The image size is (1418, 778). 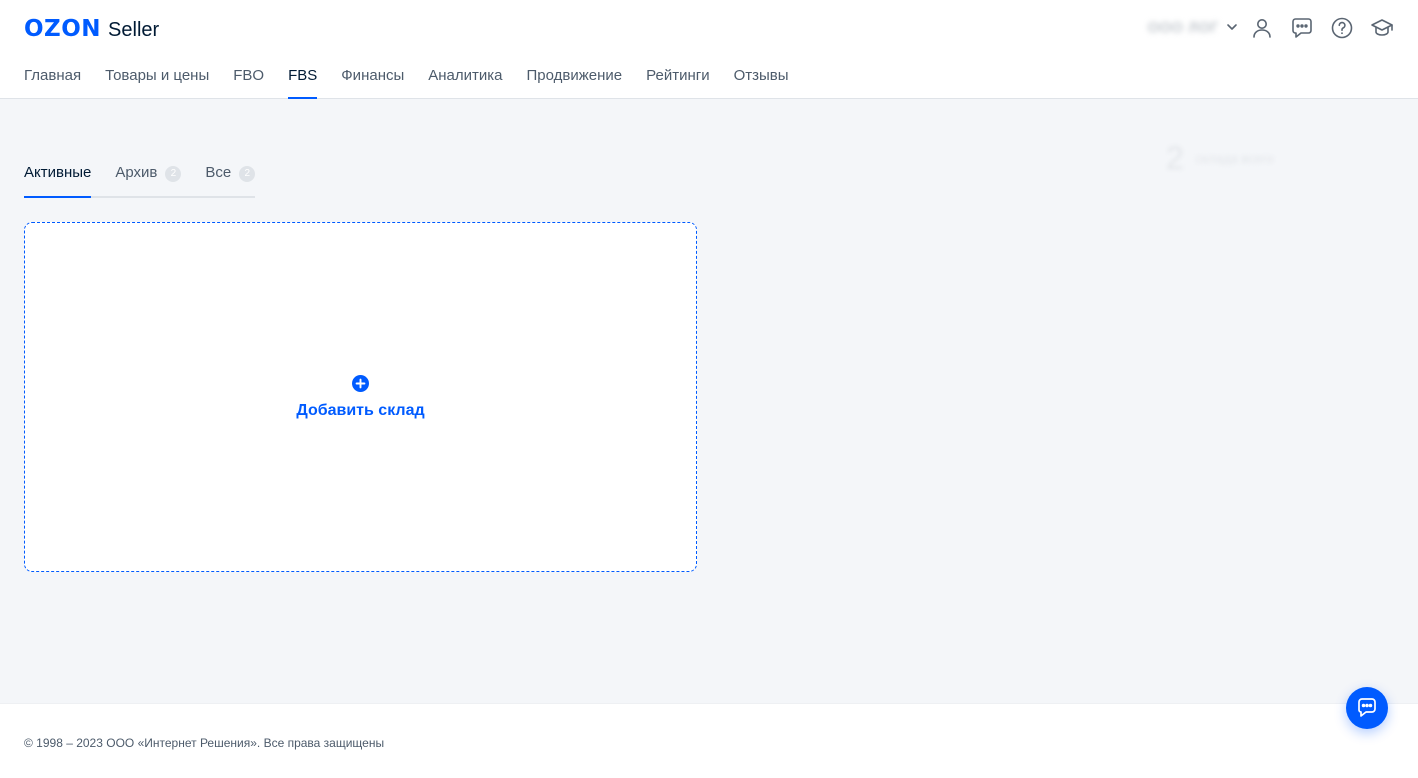 What do you see at coordinates (303, 83) in the screenshot?
I see `nav-item-fbs: FBS` at bounding box center [303, 83].